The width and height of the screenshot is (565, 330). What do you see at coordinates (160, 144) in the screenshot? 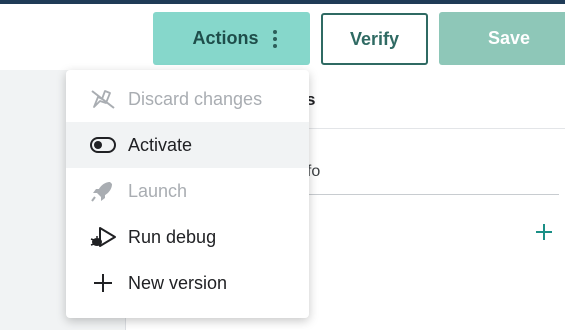
I see `menu-item-label: Activate` at bounding box center [160, 144].